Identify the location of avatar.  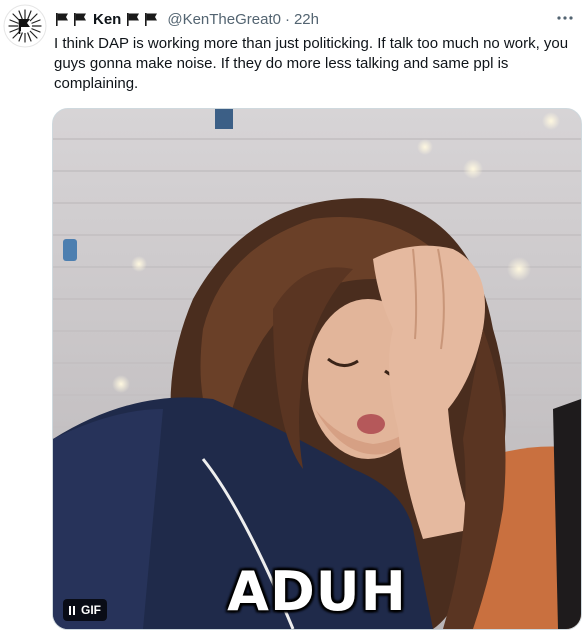
(25, 26).